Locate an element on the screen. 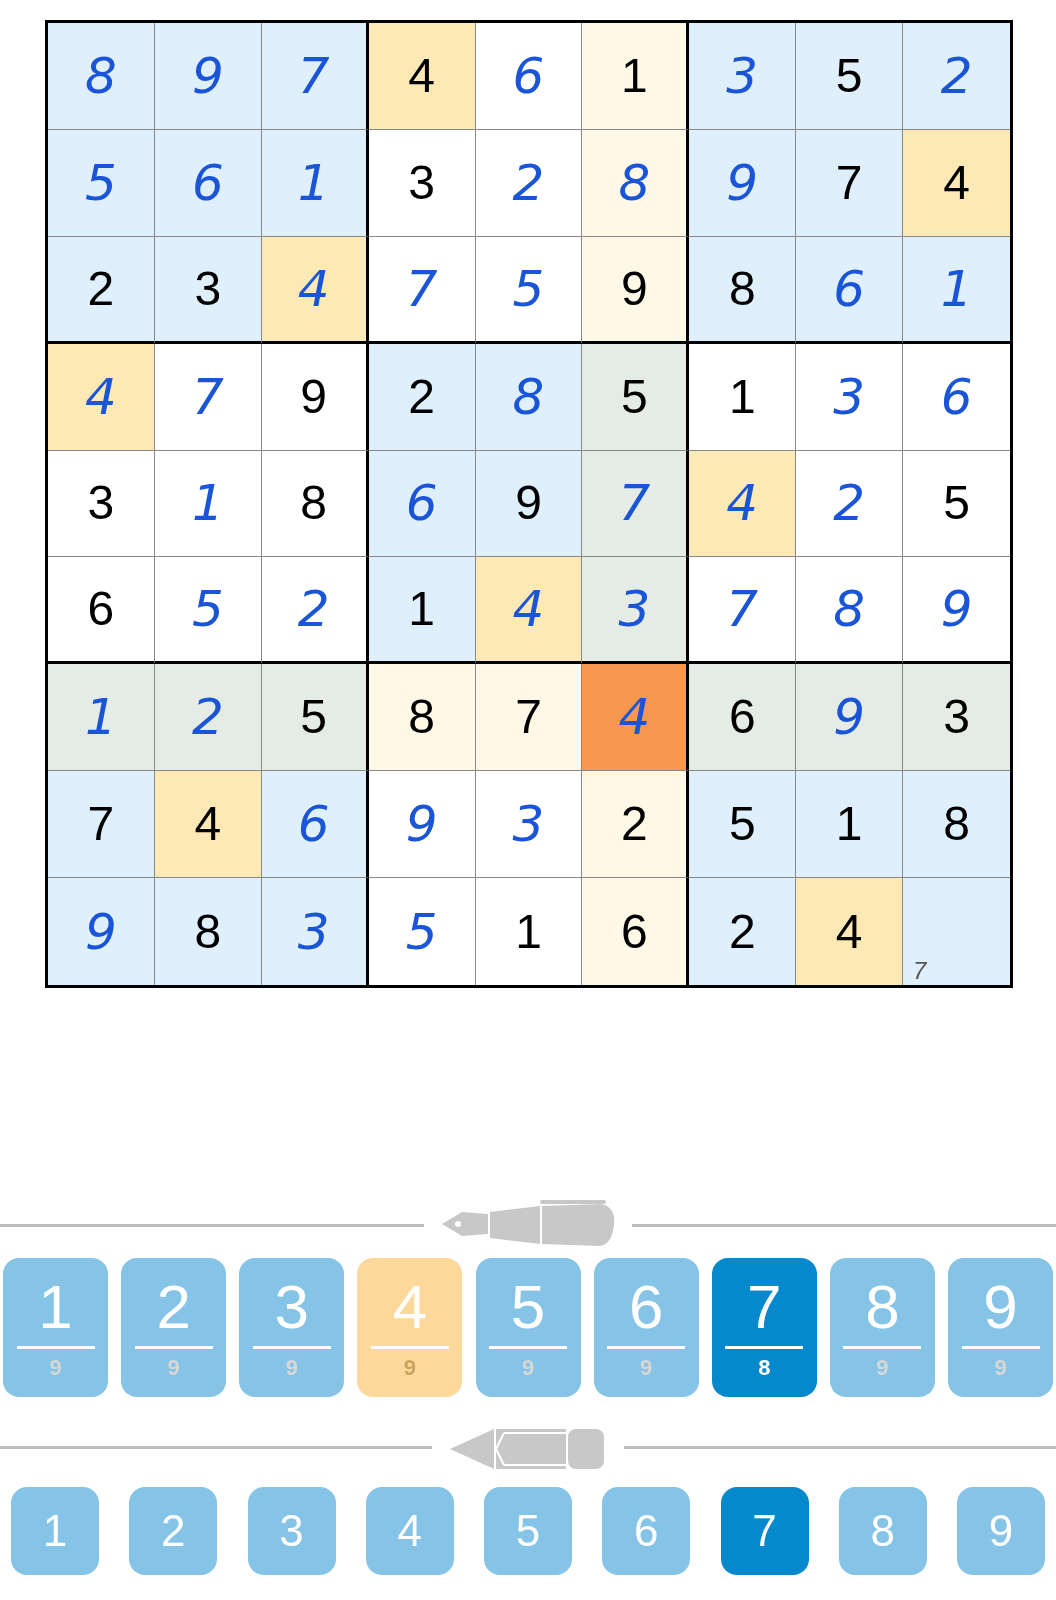 This screenshot has width=1056, height=1600. cell-digit: 4 is located at coordinates (528, 609).